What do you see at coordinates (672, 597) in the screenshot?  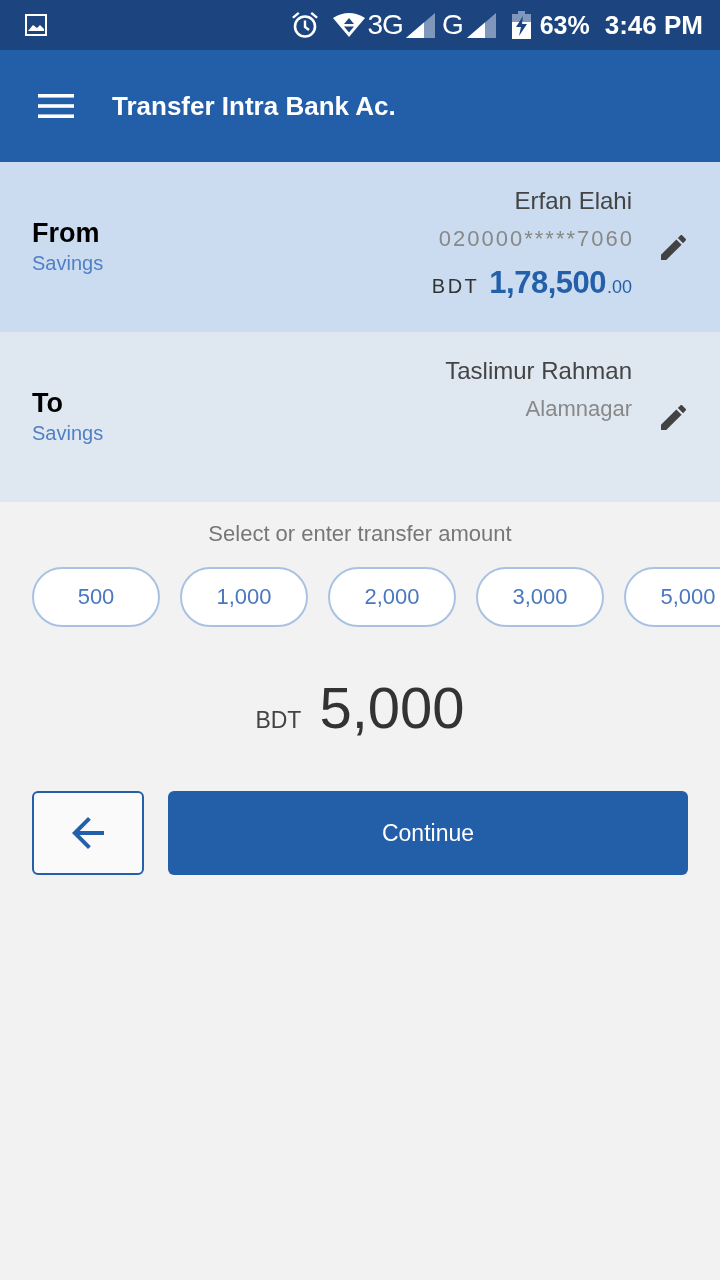 I see `amount-chip: 5,000` at bounding box center [672, 597].